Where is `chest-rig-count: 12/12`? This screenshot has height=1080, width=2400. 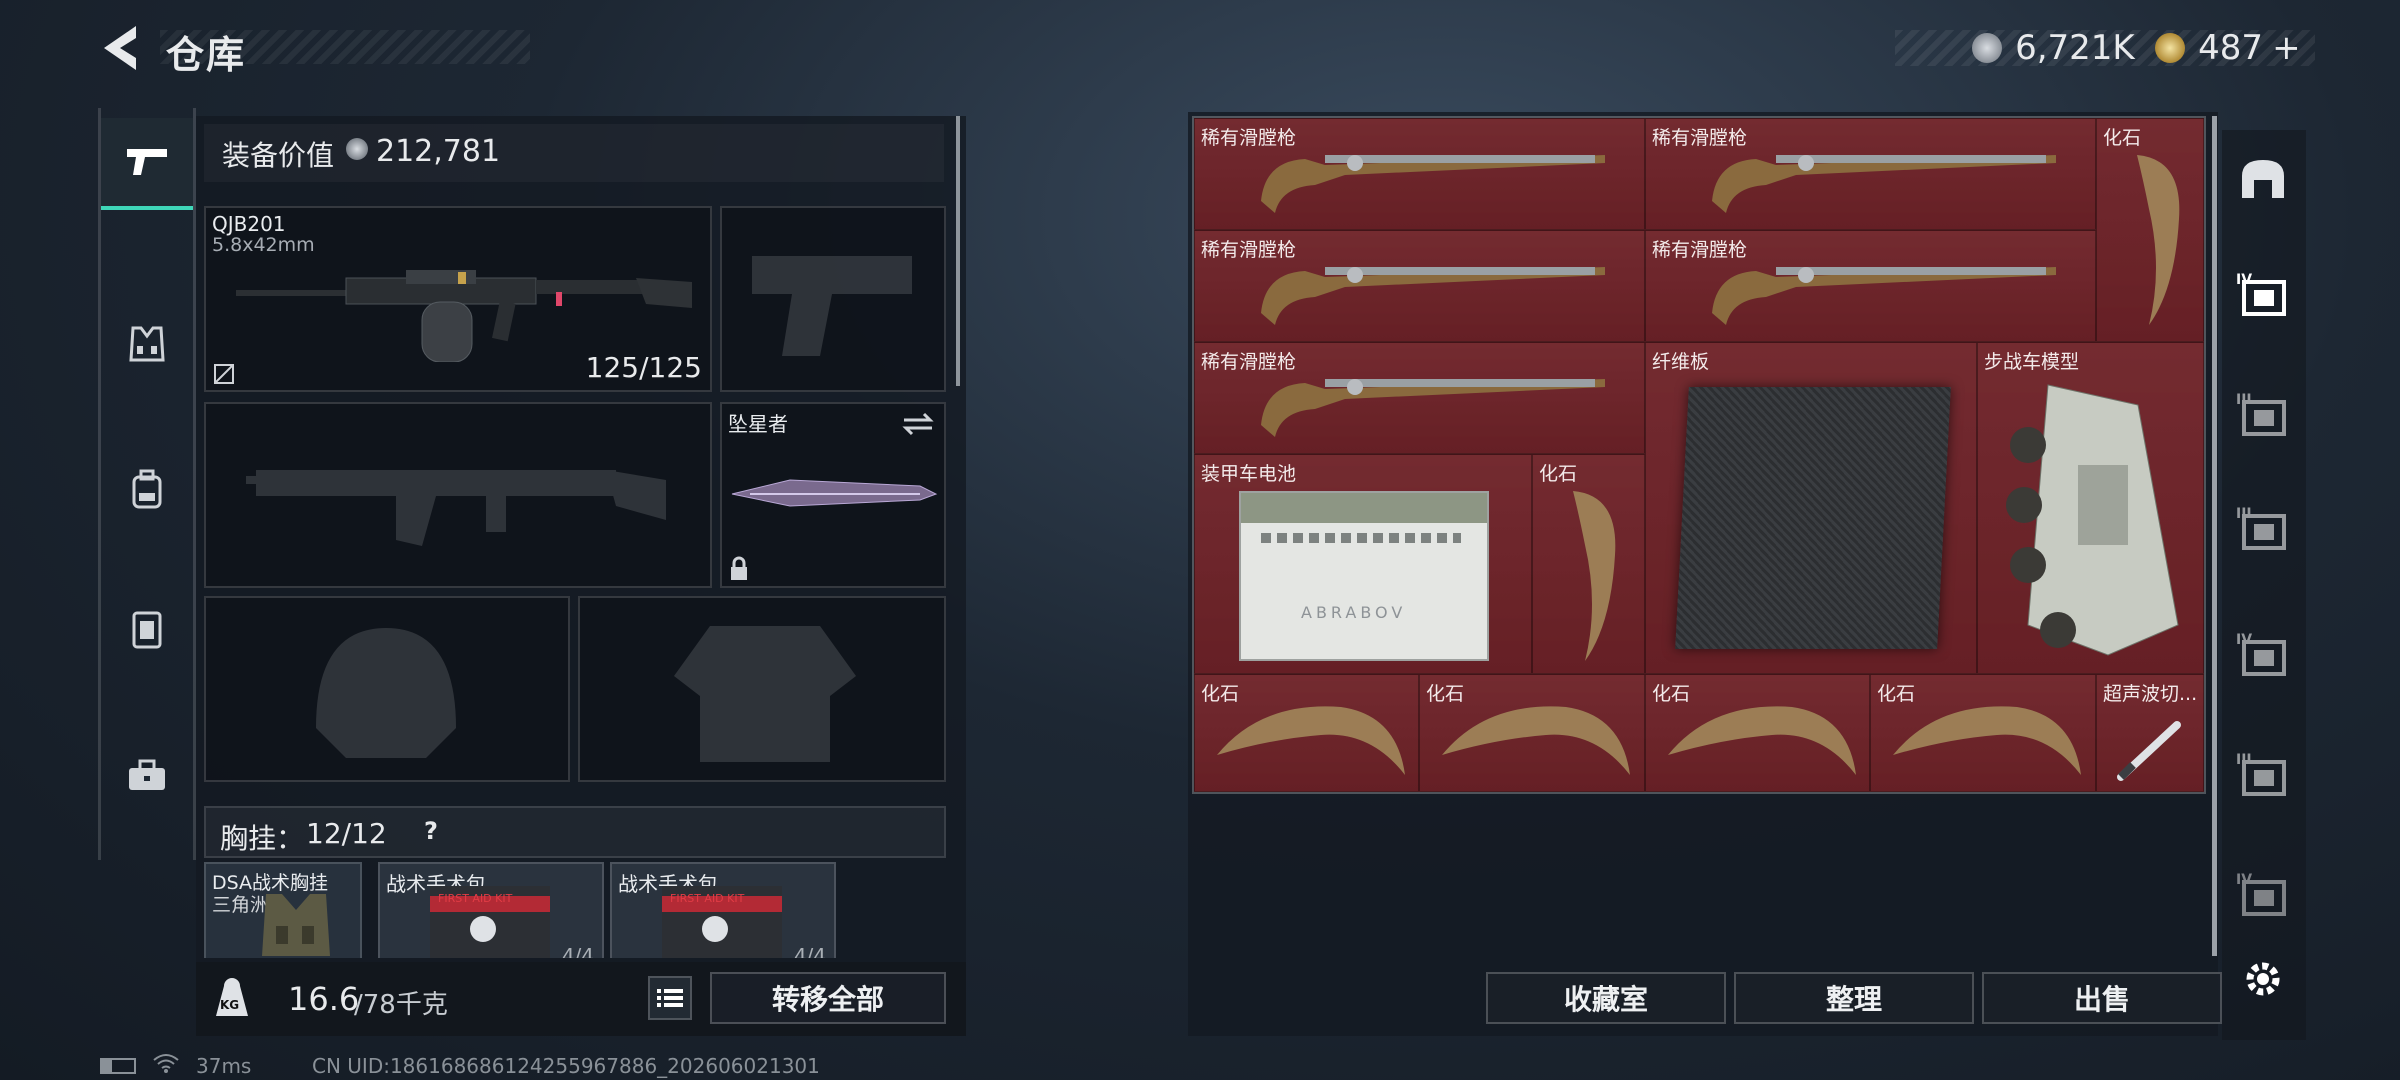 chest-rig-count: 12/12 is located at coordinates (346, 833).